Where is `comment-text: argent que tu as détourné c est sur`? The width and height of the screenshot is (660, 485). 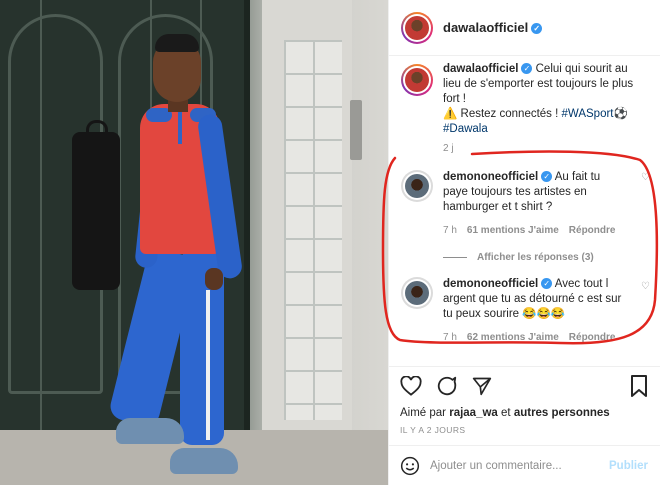 comment-text: argent que tu as détourné c est sur is located at coordinates (532, 299).